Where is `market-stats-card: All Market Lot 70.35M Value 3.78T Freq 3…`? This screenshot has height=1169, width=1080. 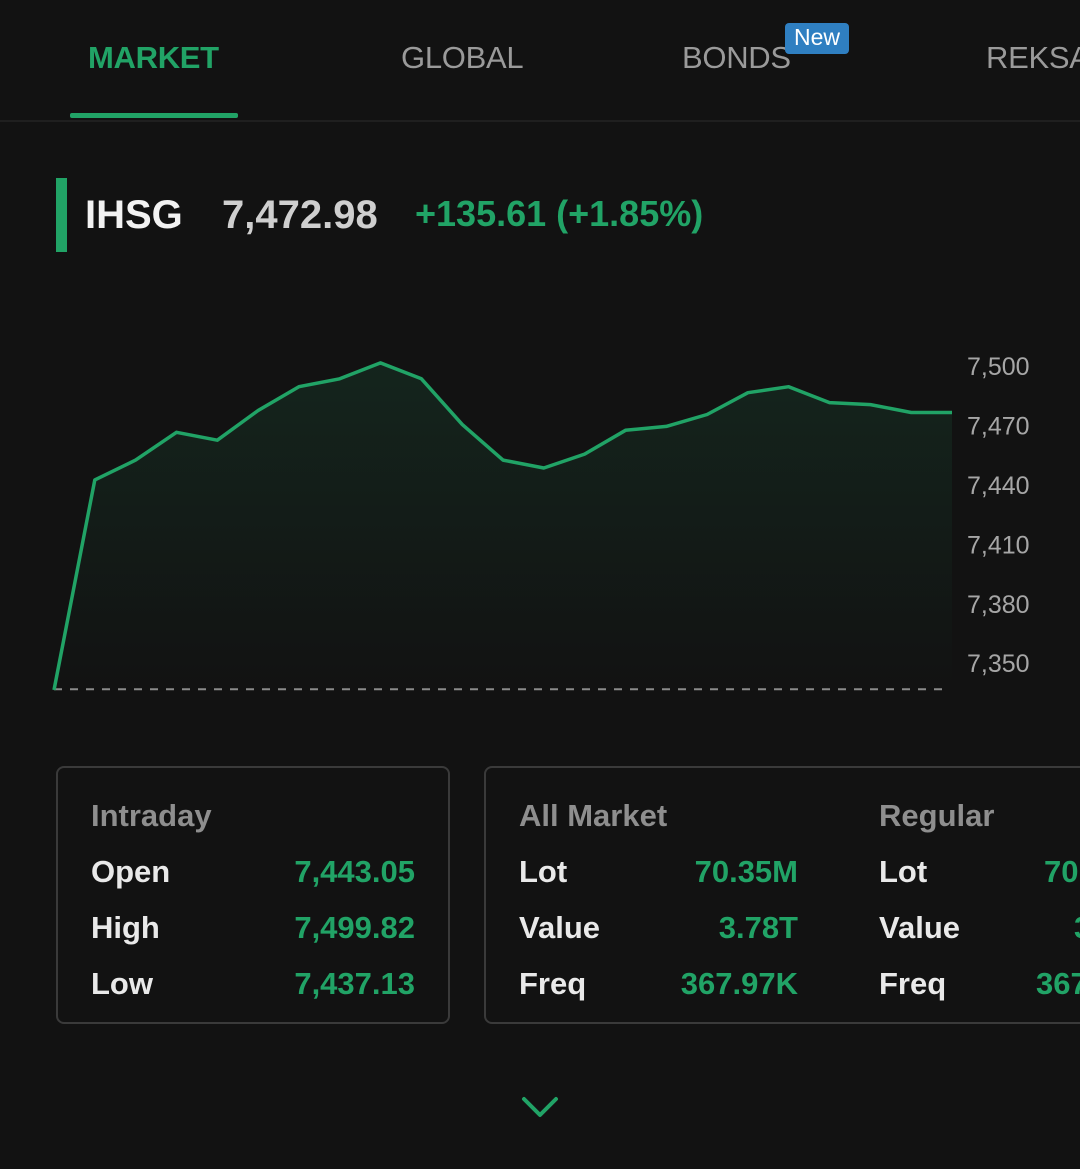 market-stats-card: All Market Lot 70.35M Value 3.78T Freq 3… is located at coordinates (782, 895).